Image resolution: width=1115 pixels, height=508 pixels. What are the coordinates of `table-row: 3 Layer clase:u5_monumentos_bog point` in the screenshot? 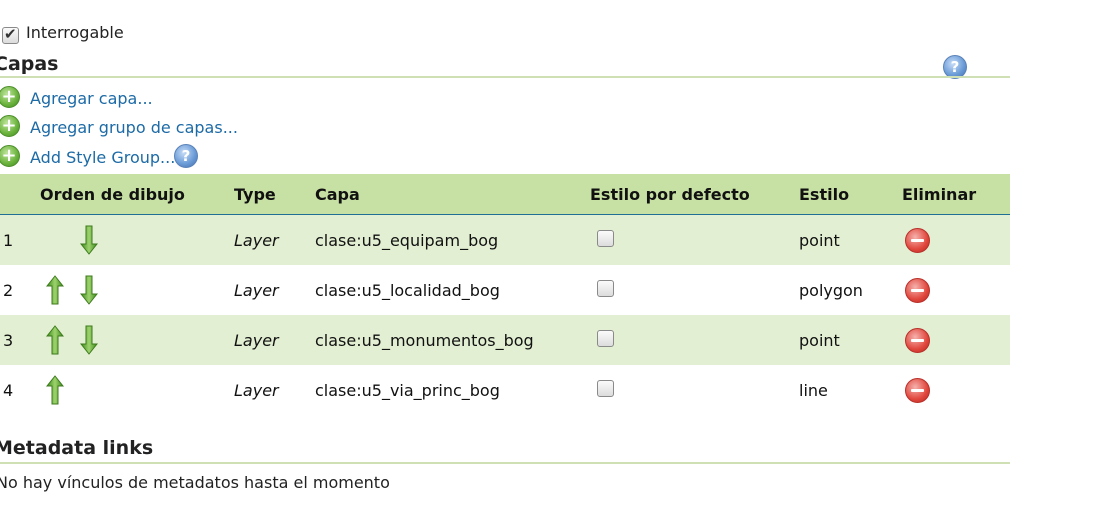 It's located at (505, 340).